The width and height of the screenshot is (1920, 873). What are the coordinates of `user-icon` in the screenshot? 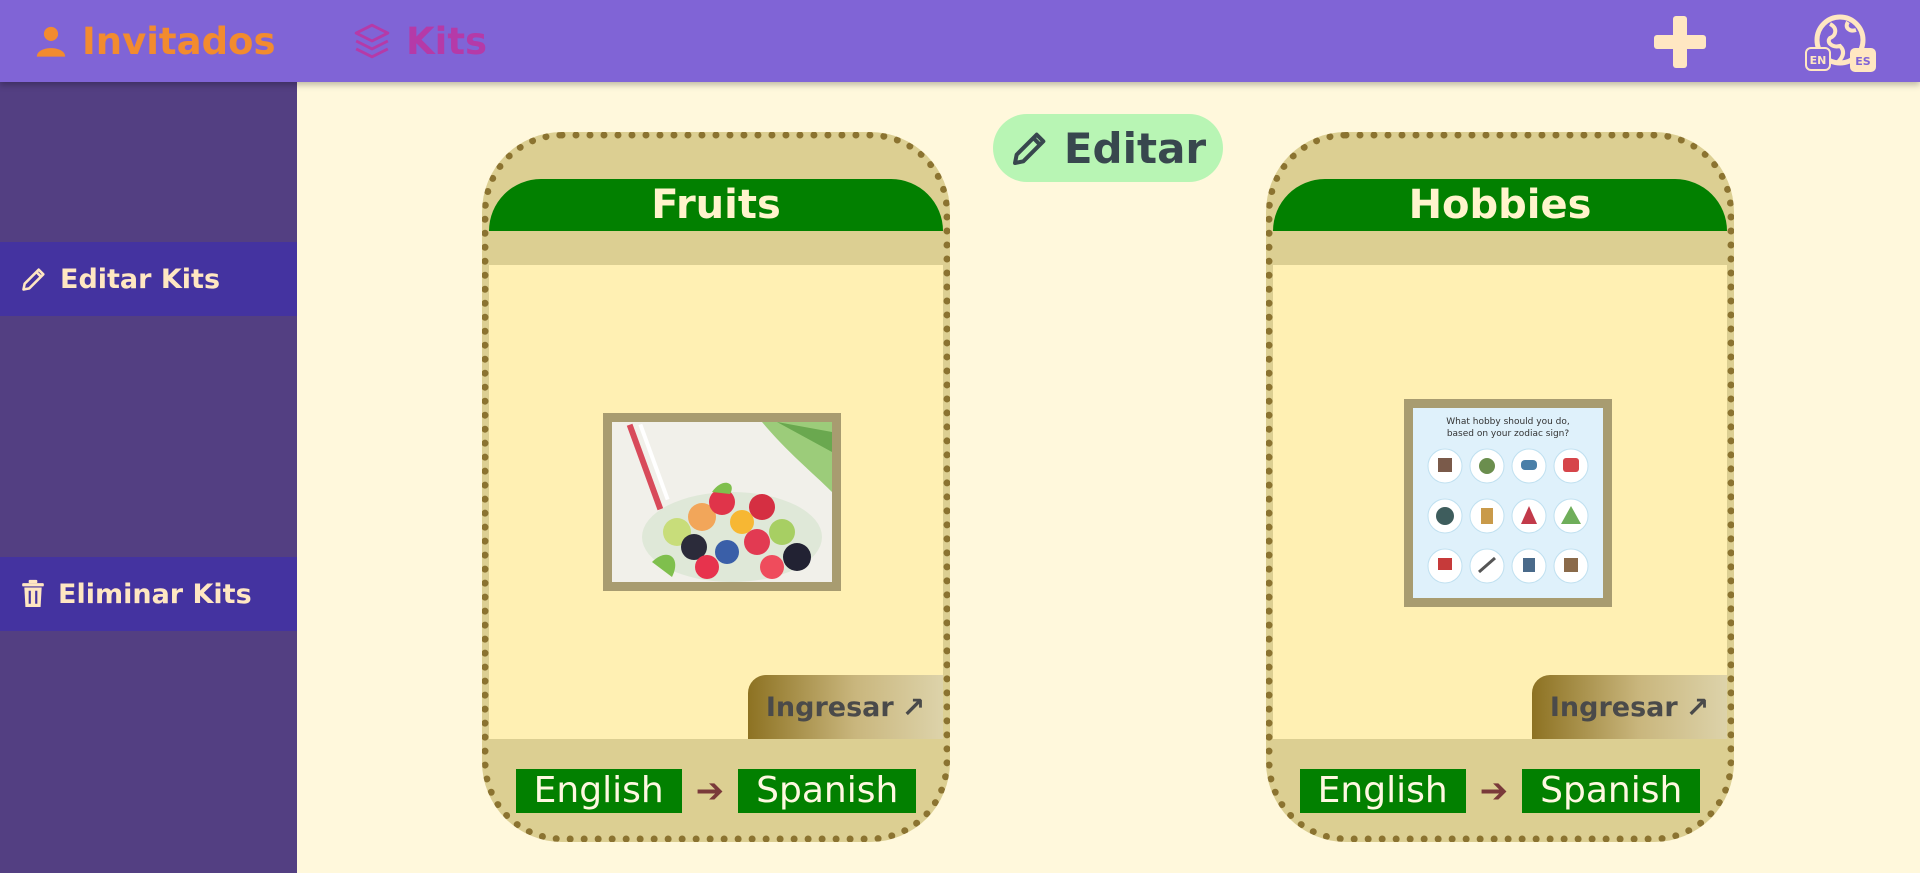 It's located at (51, 41).